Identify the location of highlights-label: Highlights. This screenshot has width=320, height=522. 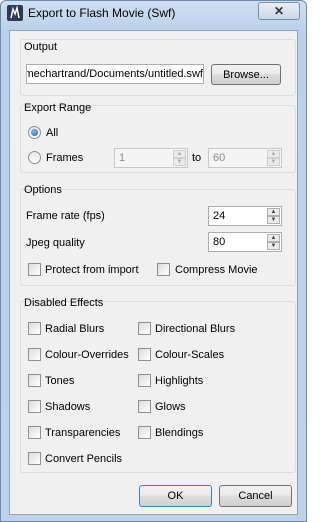
(179, 381).